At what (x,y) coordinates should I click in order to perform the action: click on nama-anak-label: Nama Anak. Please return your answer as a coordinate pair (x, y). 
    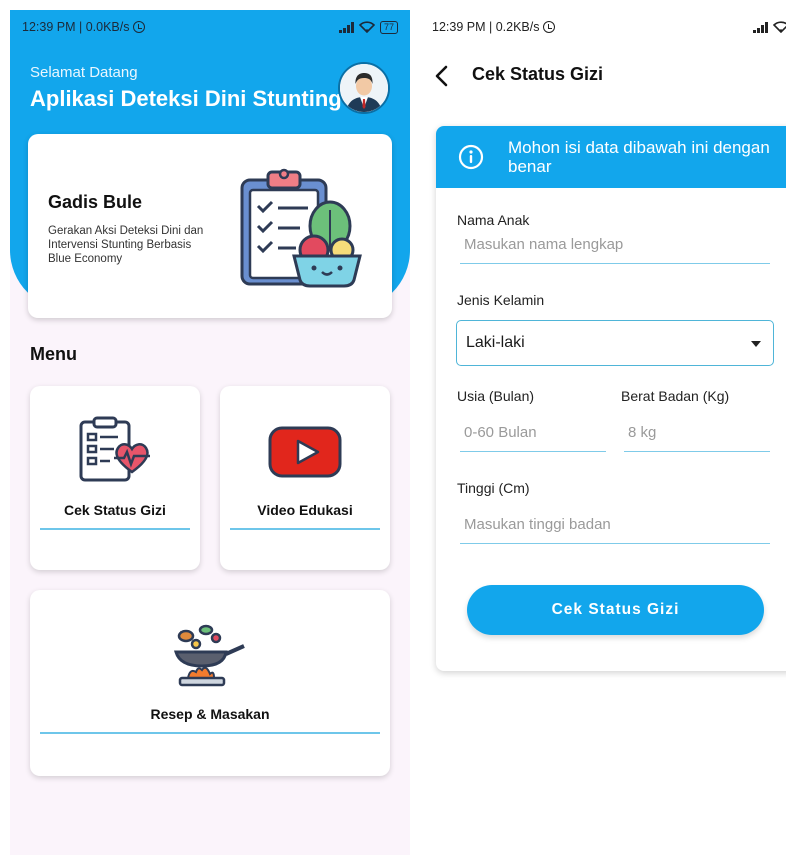
    Looking at the image, I should click on (493, 220).